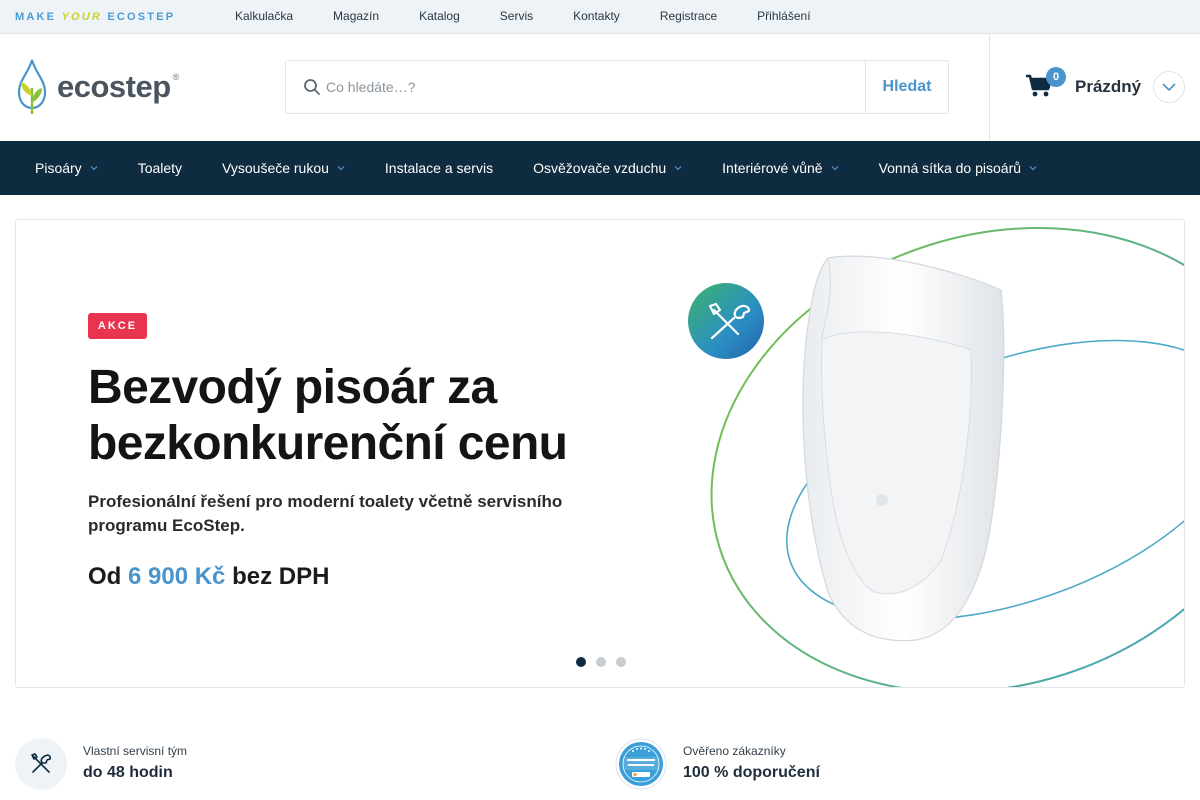 The height and width of the screenshot is (800, 1200). I want to click on subline-line-2: programu EcoStep., so click(166, 525).